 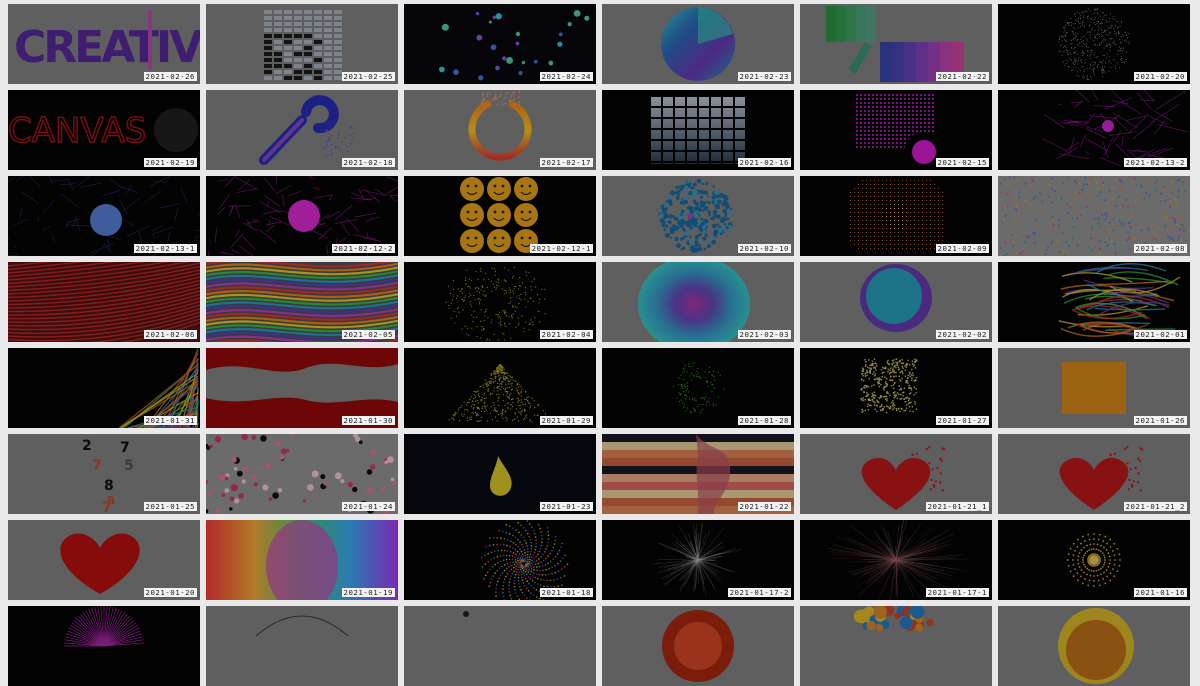 What do you see at coordinates (765, 506) in the screenshot?
I see `sketch-date-label: 2021-01-22` at bounding box center [765, 506].